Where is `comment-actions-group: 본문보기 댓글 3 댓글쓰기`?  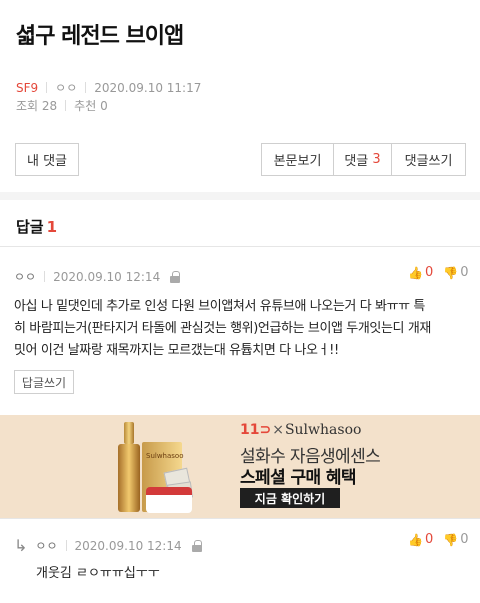
comment-actions-group: 본문보기 댓글 3 댓글쓰기 is located at coordinates (363, 159).